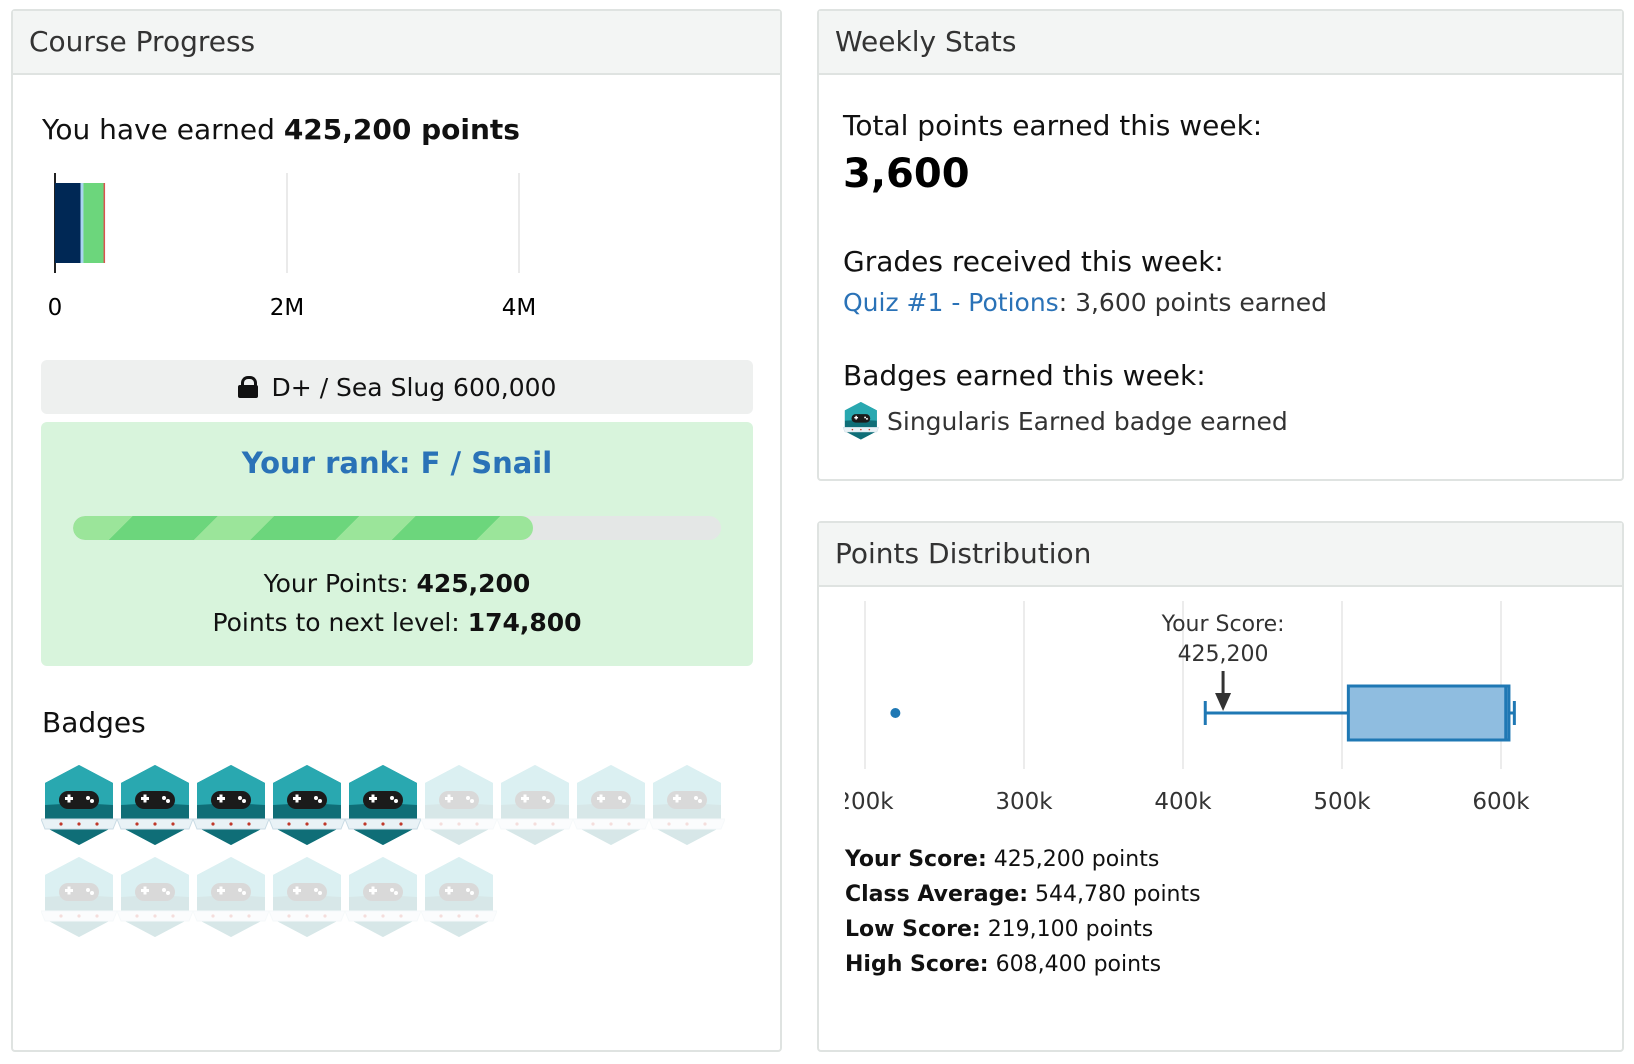 This screenshot has height=1064, width=1634. I want to click on earned-prefix: You have earned, so click(158, 129).